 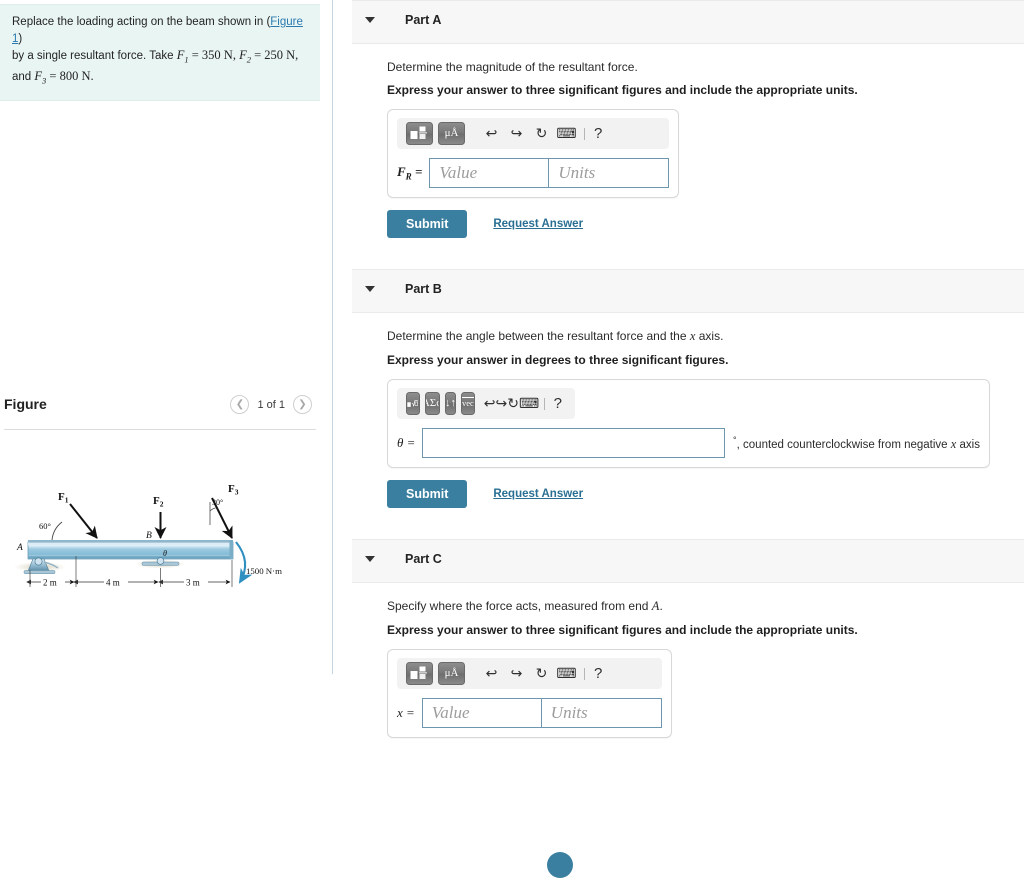 I want to click on angle-60-arc, so click(x=57, y=531).